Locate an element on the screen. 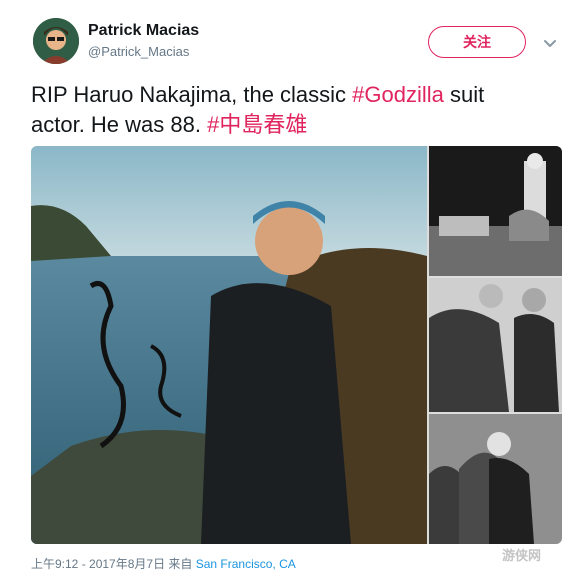  avatar is located at coordinates (56, 41).